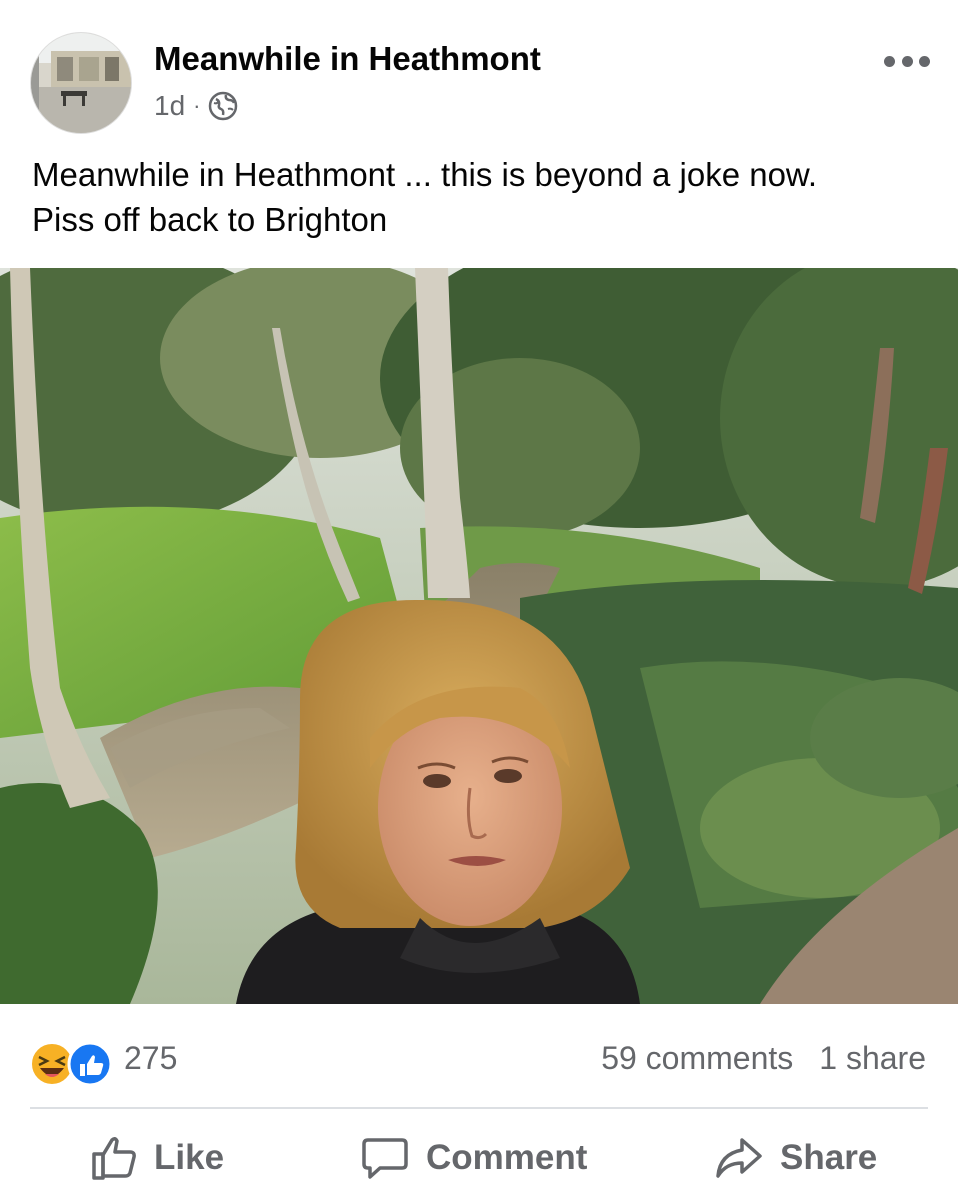 This screenshot has width=958, height=1200. Describe the element at coordinates (889, 61) in the screenshot. I see `more-horizontal-icon` at that location.